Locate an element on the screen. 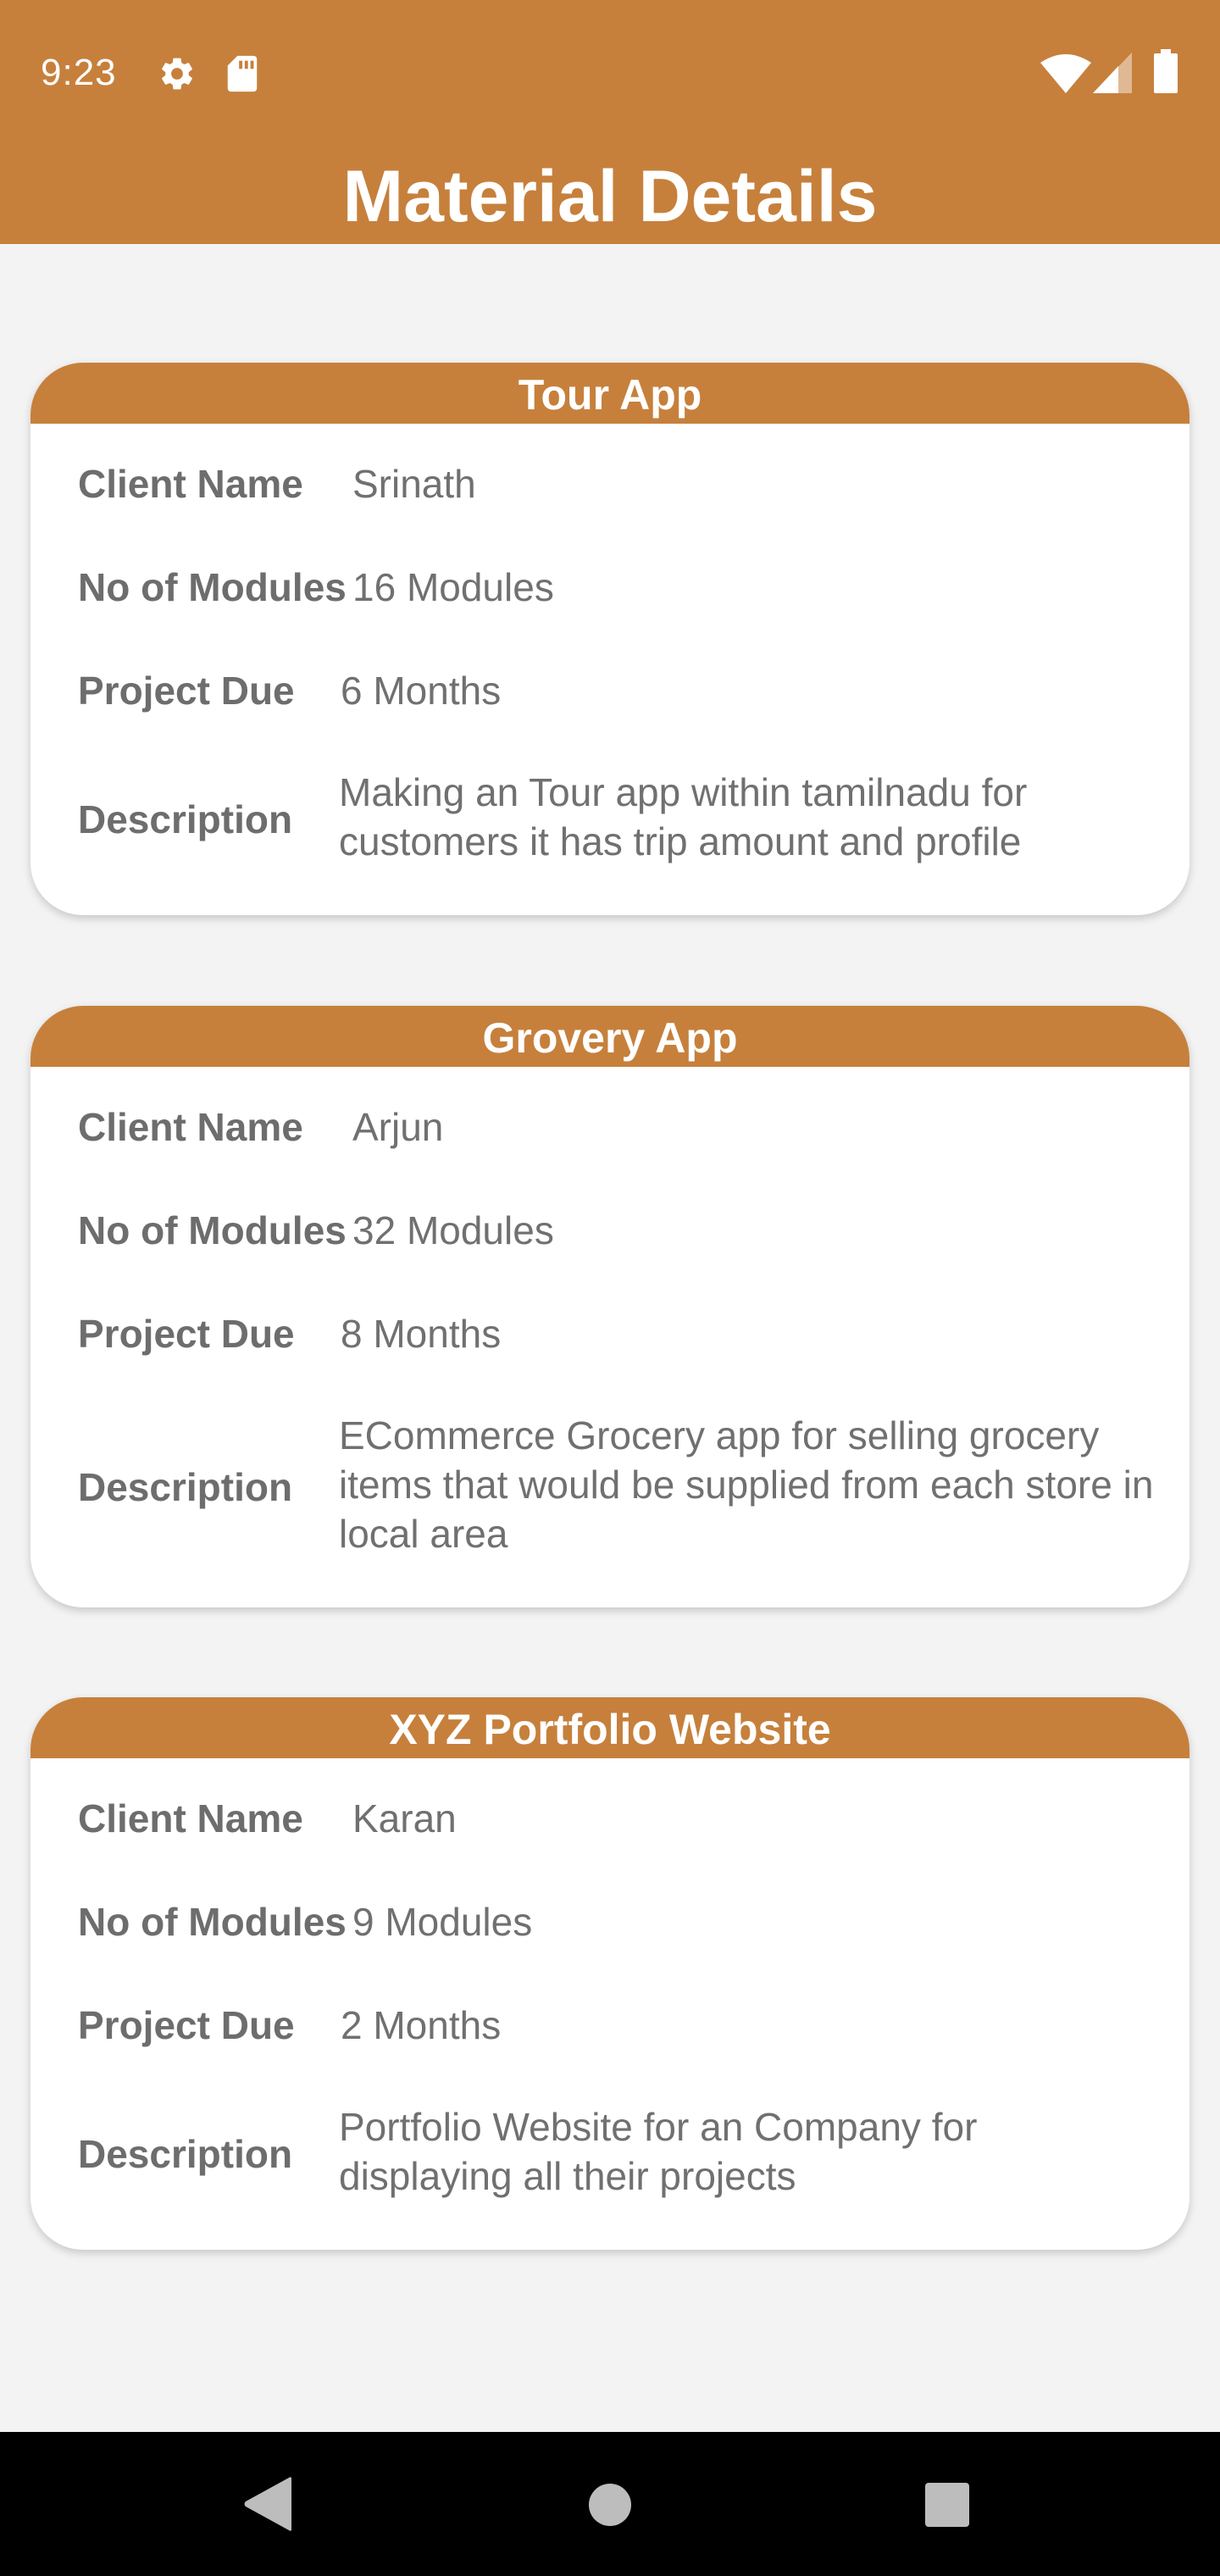 This screenshot has height=2576, width=1220. client-name-value: Arjun is located at coordinates (398, 1127).